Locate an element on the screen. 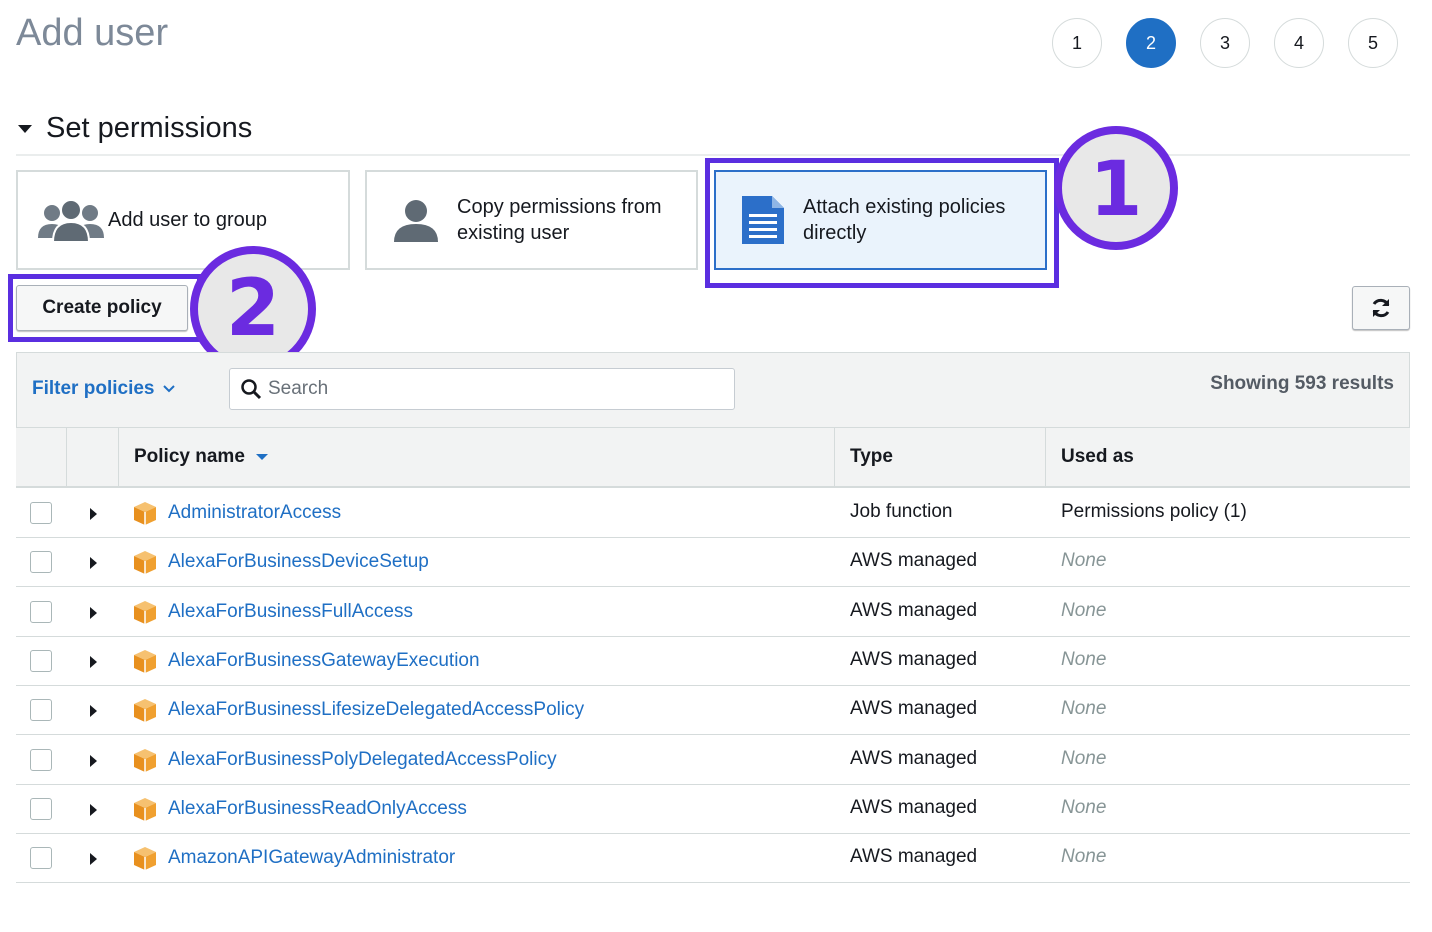  chevron-down-icon is located at coordinates (169, 389).